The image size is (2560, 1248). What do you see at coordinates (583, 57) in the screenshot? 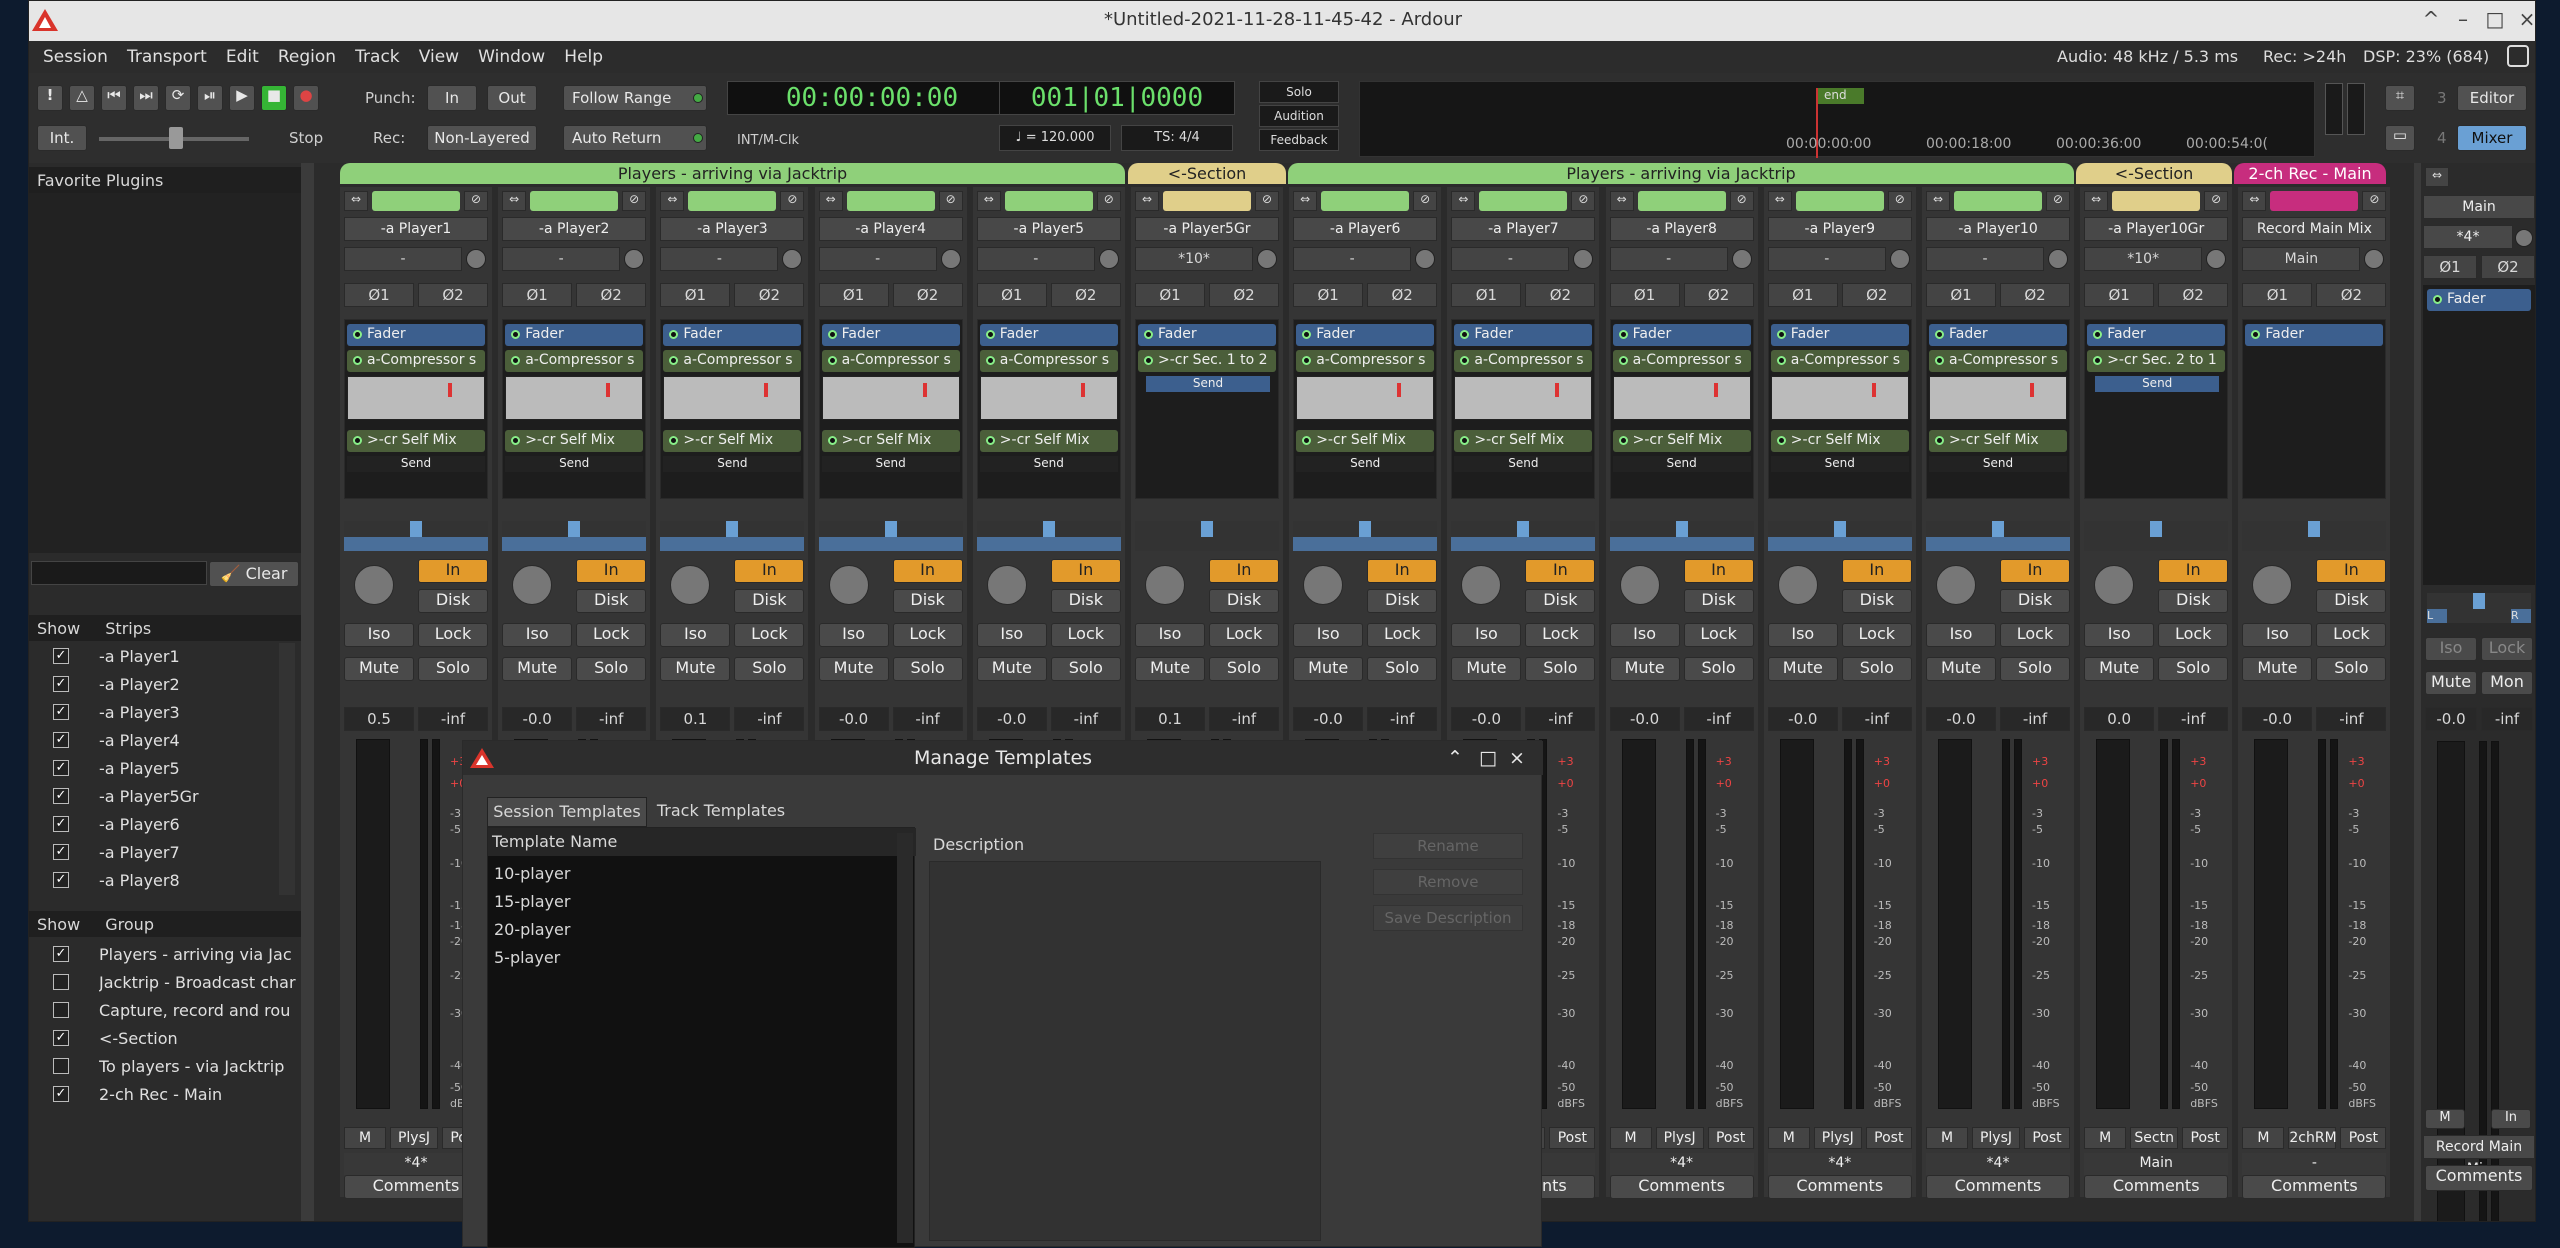
I see `menu-help: Help` at bounding box center [583, 57].